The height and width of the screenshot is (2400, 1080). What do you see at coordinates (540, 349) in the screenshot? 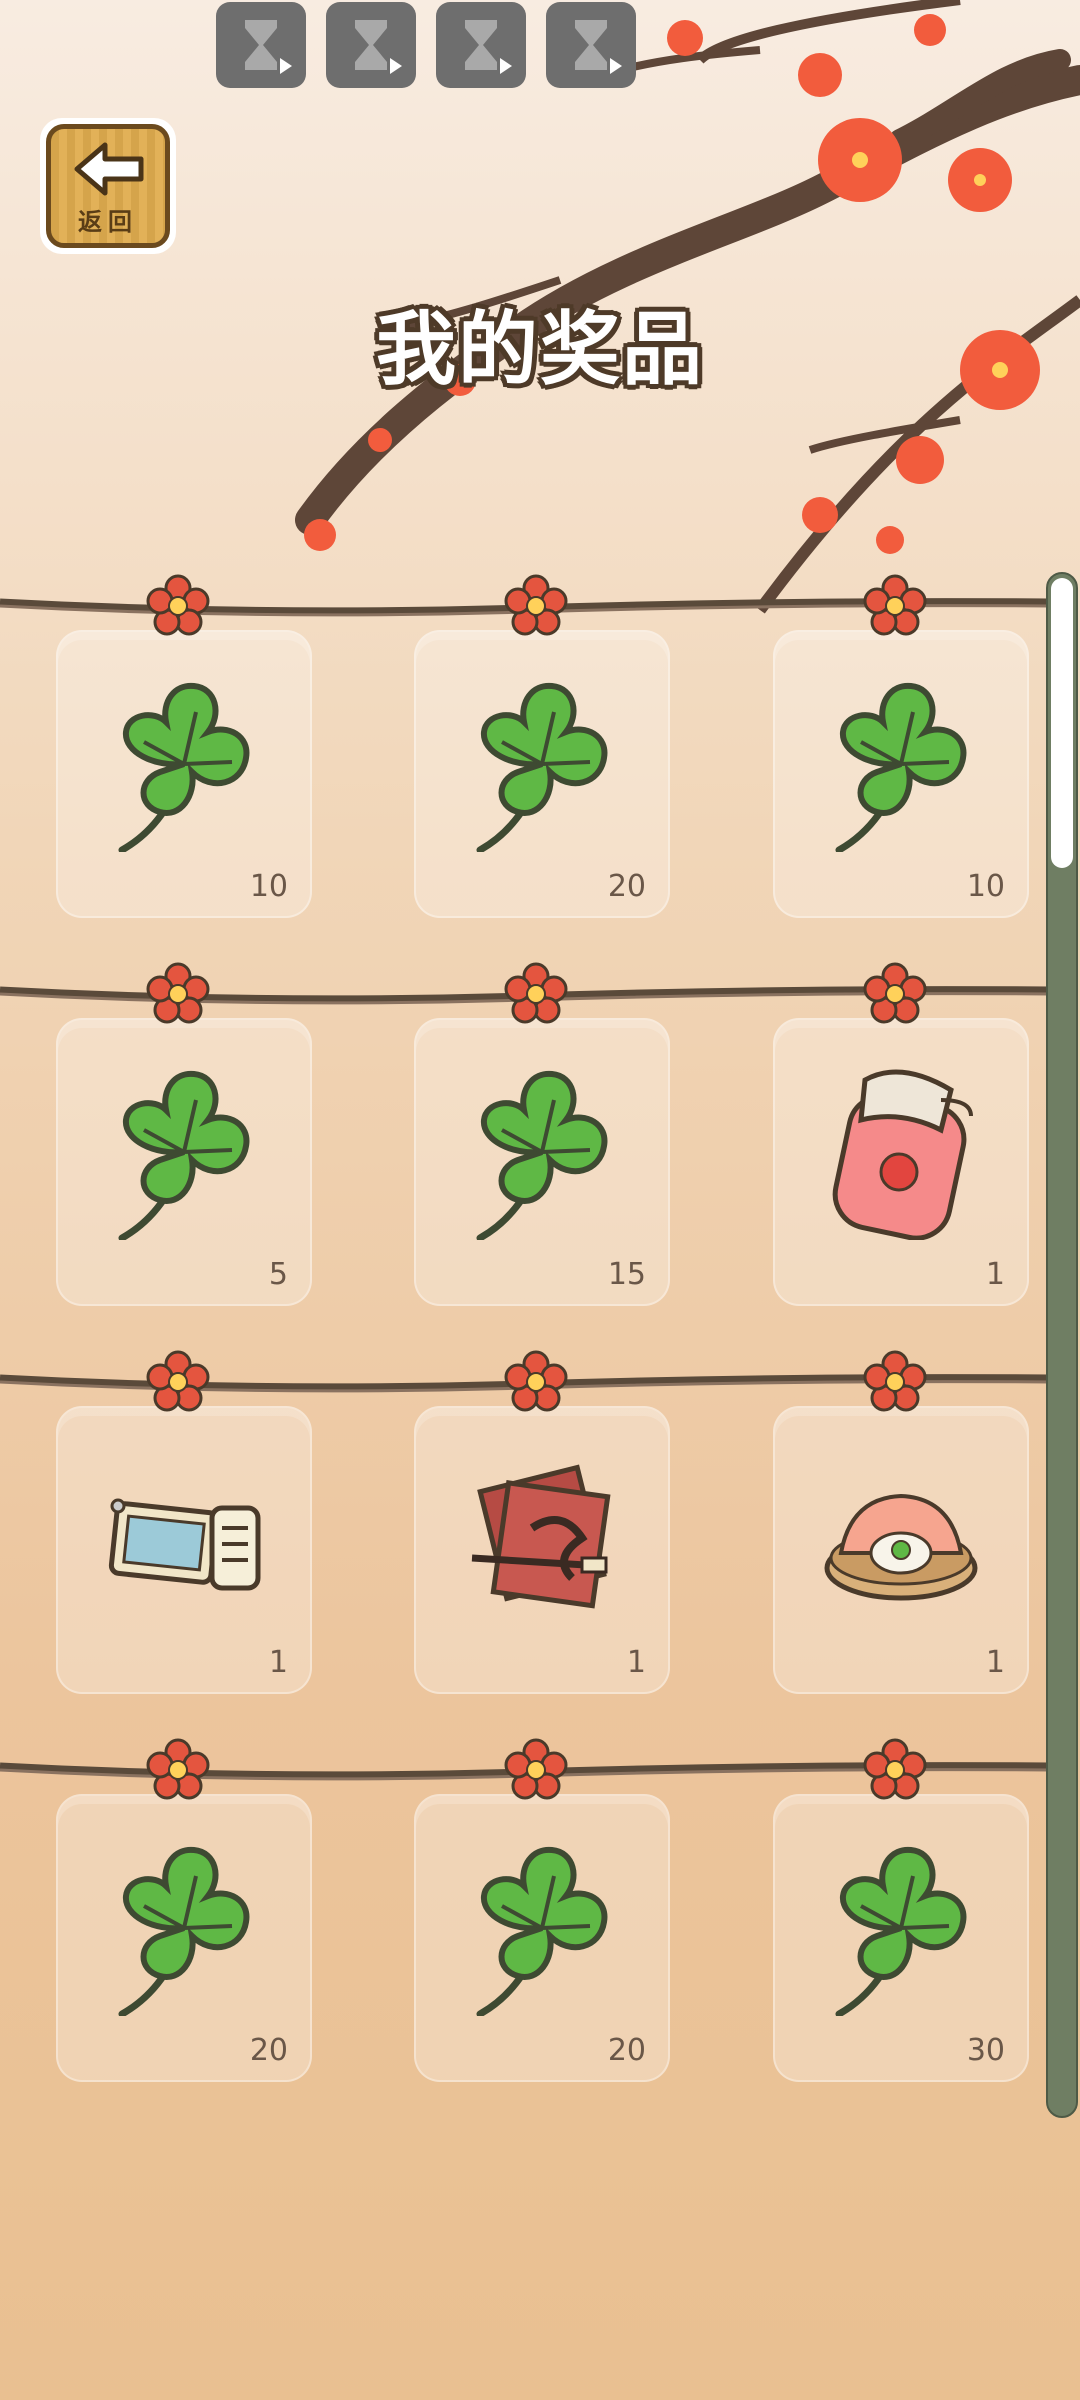
I see `page-title: 我的奖品` at bounding box center [540, 349].